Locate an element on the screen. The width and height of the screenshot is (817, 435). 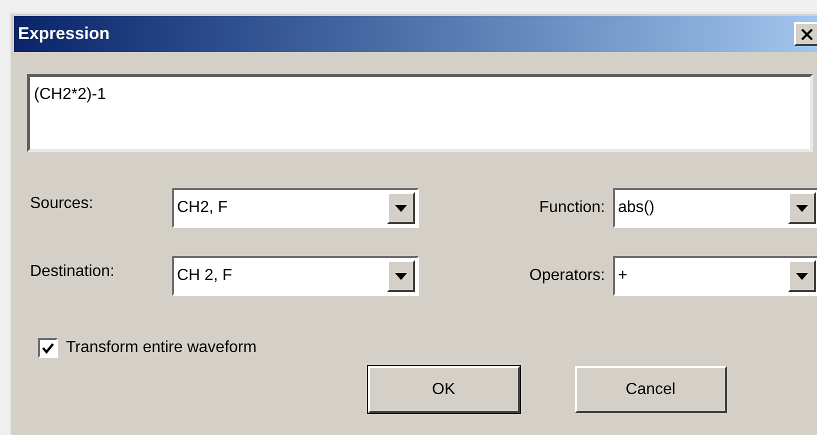
checkmark-icon is located at coordinates (48, 348).